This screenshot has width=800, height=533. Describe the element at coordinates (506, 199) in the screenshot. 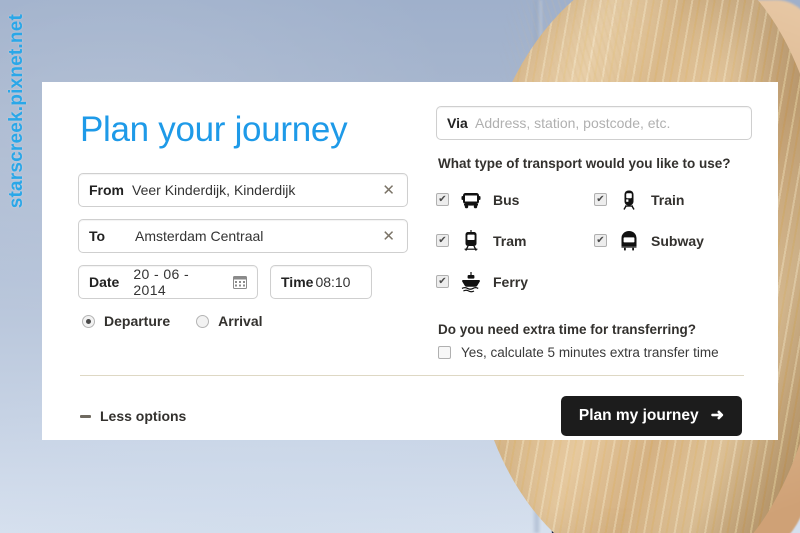

I see `bus-label: Bus` at that location.